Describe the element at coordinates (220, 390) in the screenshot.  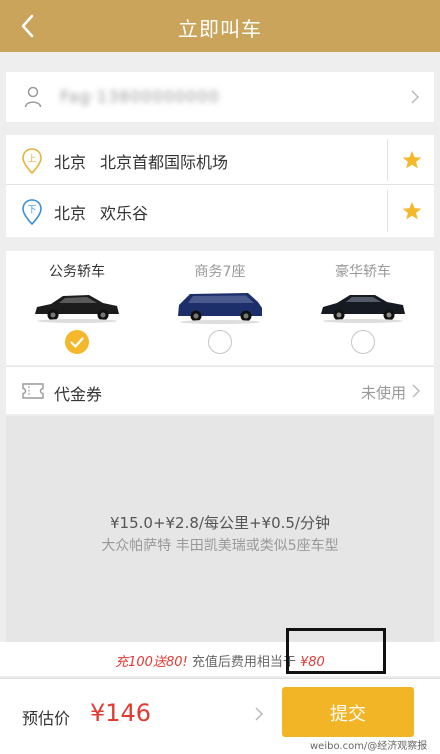
I see `coupon-row: 代金券 未使用` at that location.